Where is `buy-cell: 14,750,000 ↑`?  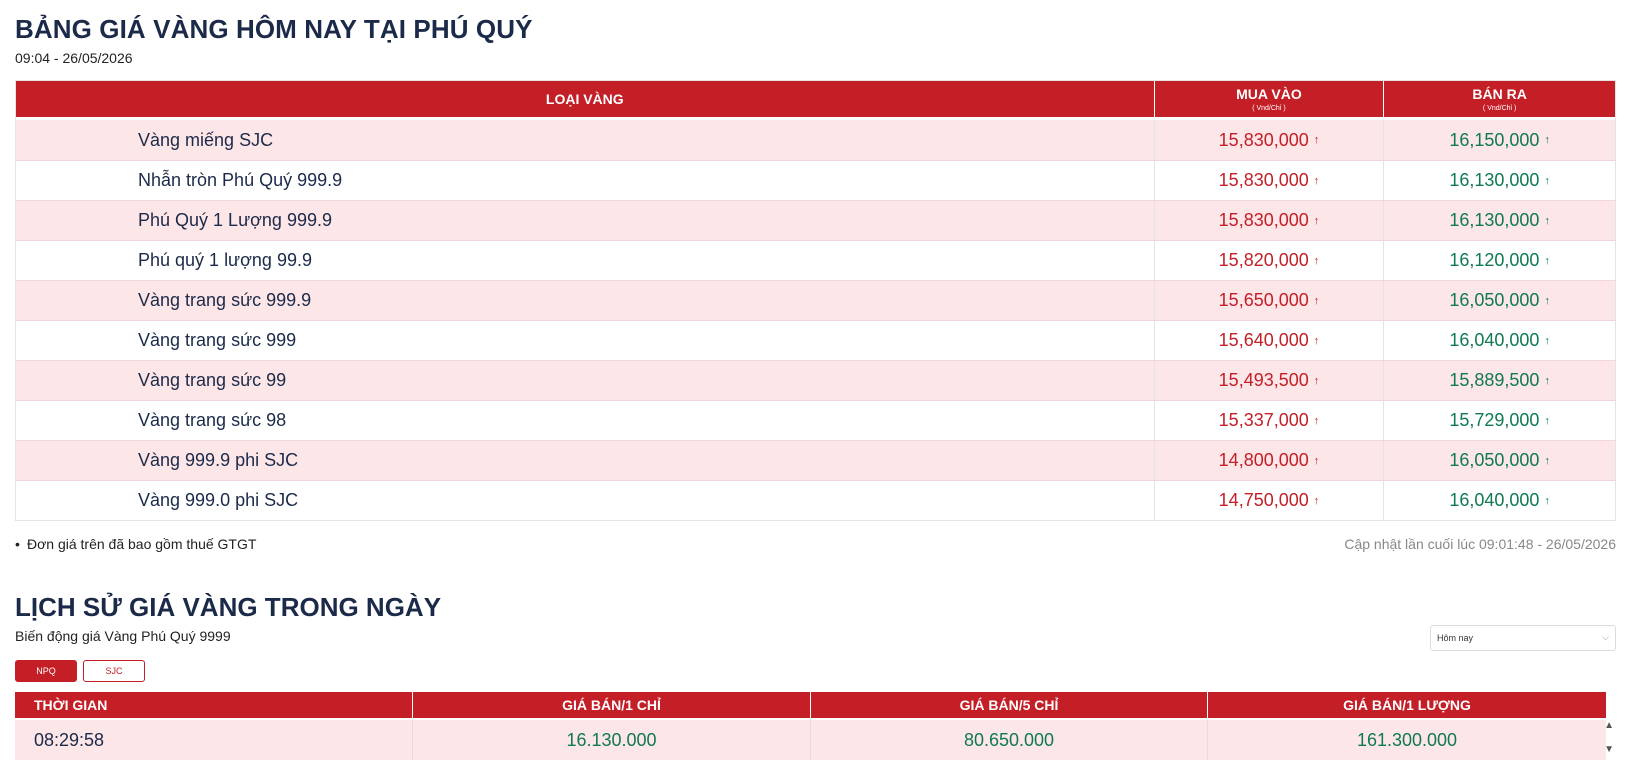 buy-cell: 14,750,000 ↑ is located at coordinates (1270, 500).